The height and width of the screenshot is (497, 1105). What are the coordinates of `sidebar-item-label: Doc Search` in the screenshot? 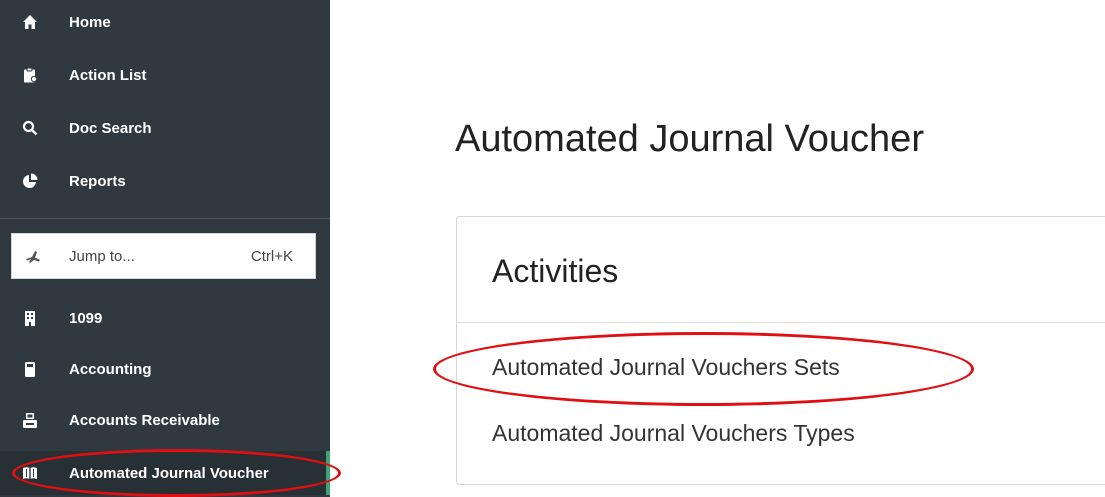 It's located at (110, 128).